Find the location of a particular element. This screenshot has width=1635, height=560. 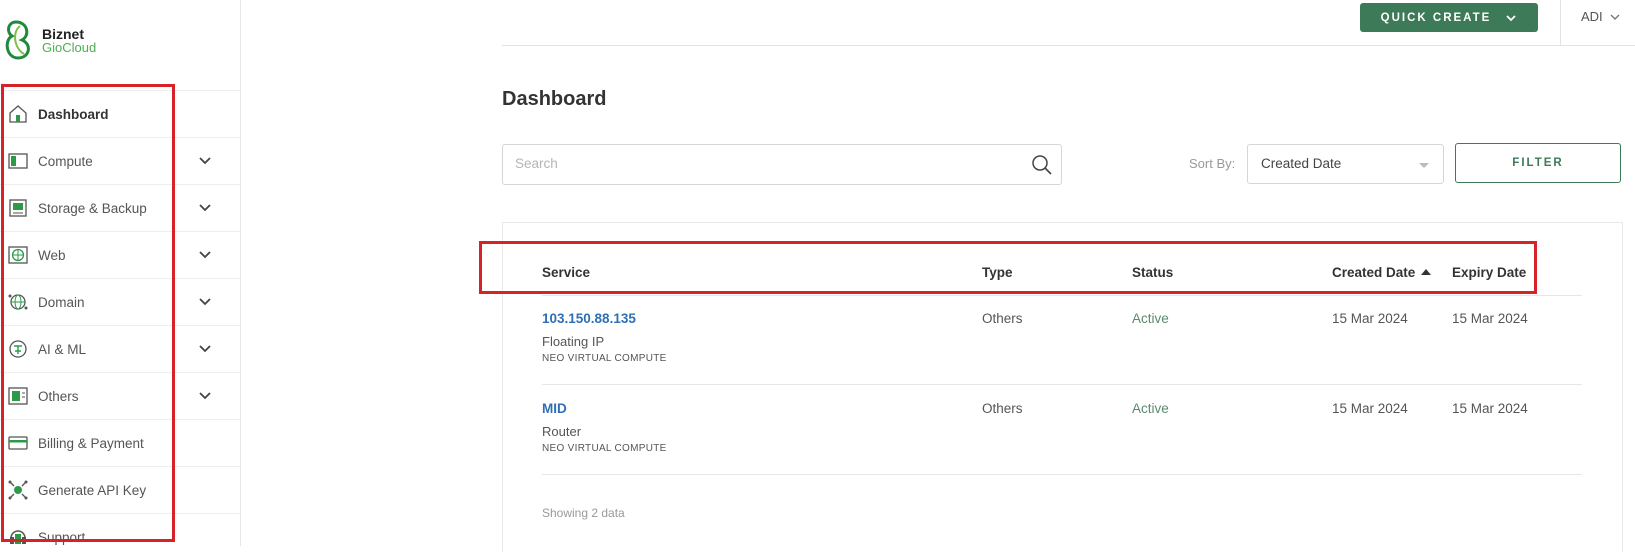

column-header-created-date: Created Date is located at coordinates (1382, 272).